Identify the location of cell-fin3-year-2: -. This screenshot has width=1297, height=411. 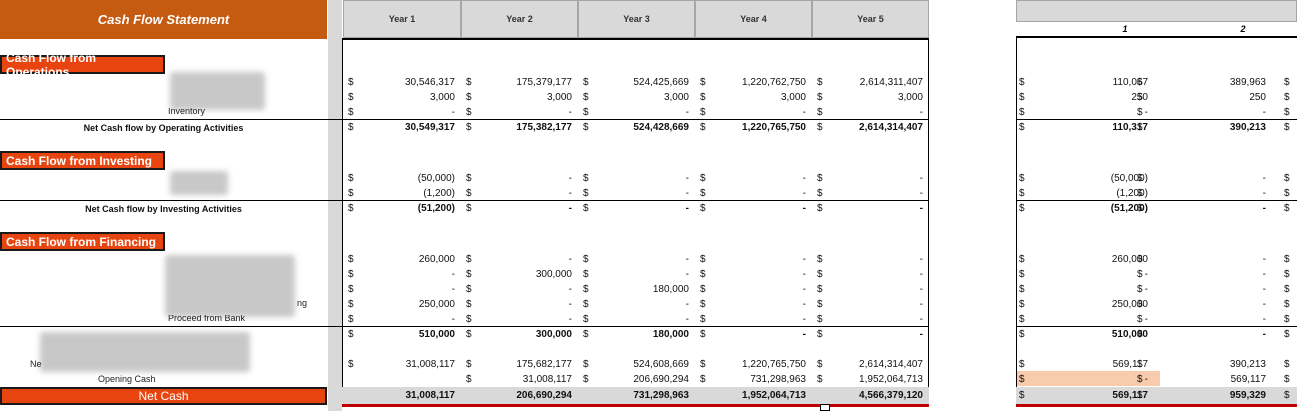
(522, 289).